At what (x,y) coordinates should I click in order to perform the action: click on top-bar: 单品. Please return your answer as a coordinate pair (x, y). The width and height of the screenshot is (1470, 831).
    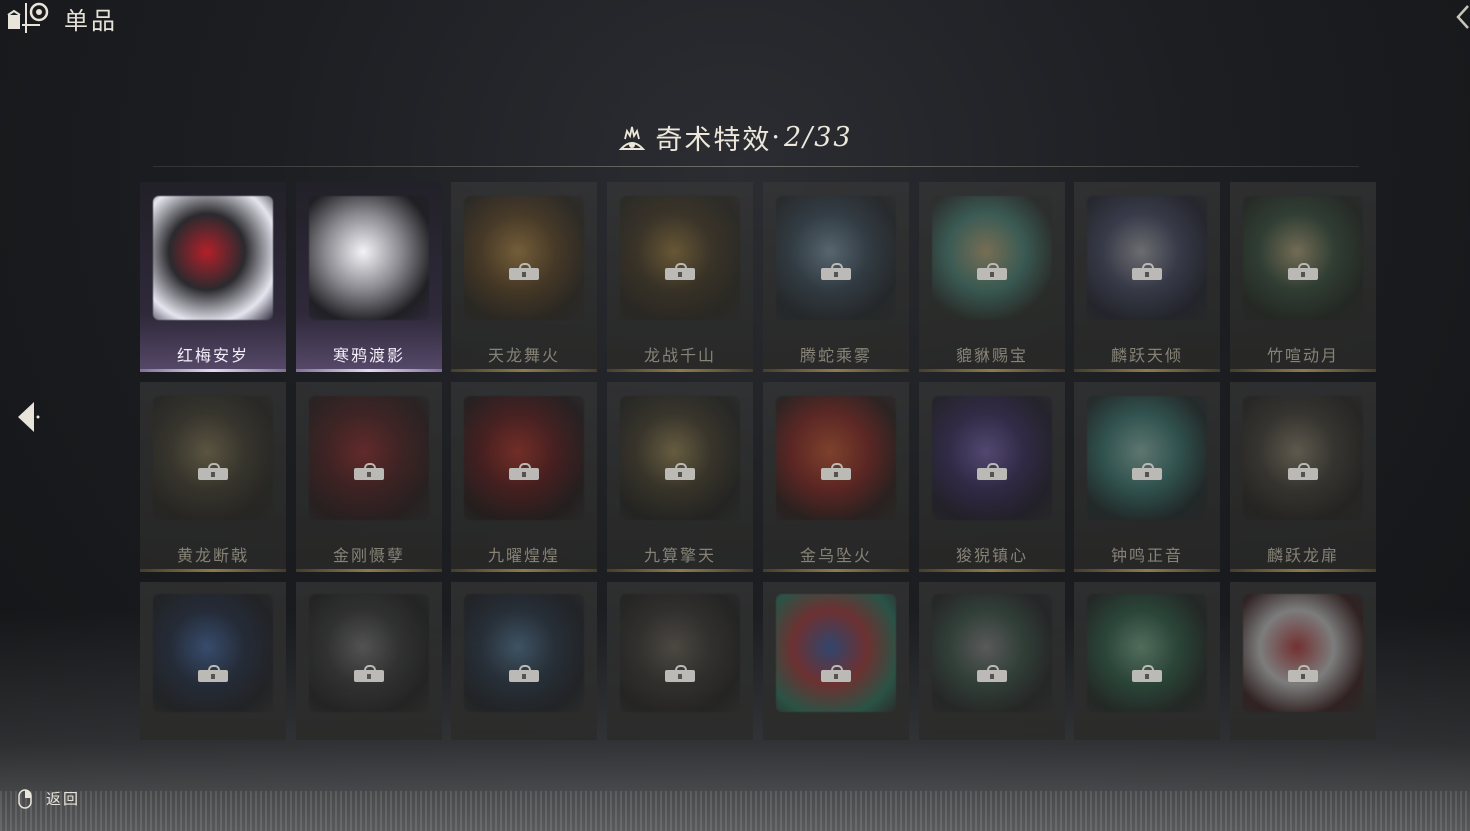
    Looking at the image, I should click on (62, 18).